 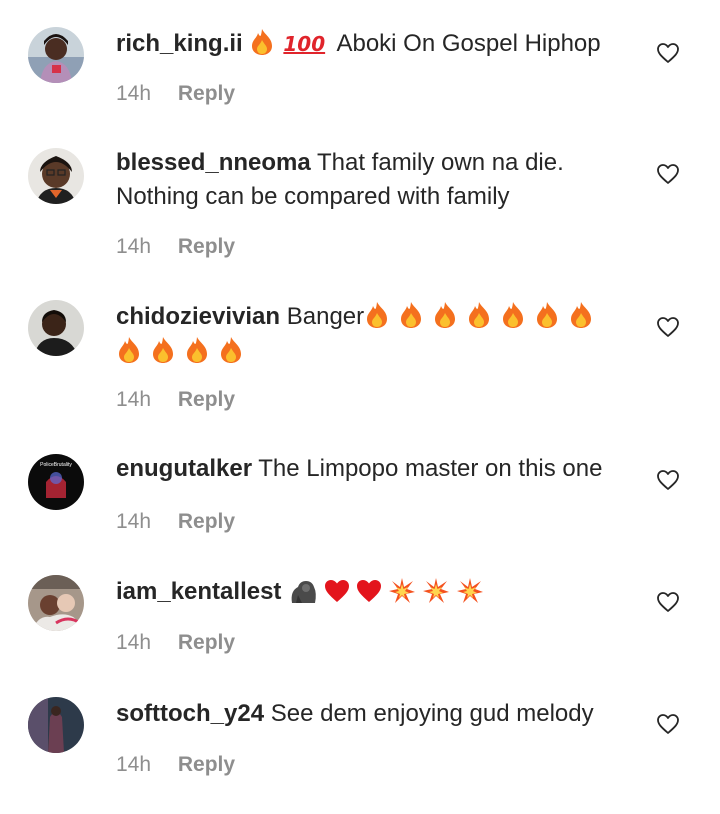 What do you see at coordinates (213, 162) in the screenshot?
I see `comment-username: blessed_nneoma` at bounding box center [213, 162].